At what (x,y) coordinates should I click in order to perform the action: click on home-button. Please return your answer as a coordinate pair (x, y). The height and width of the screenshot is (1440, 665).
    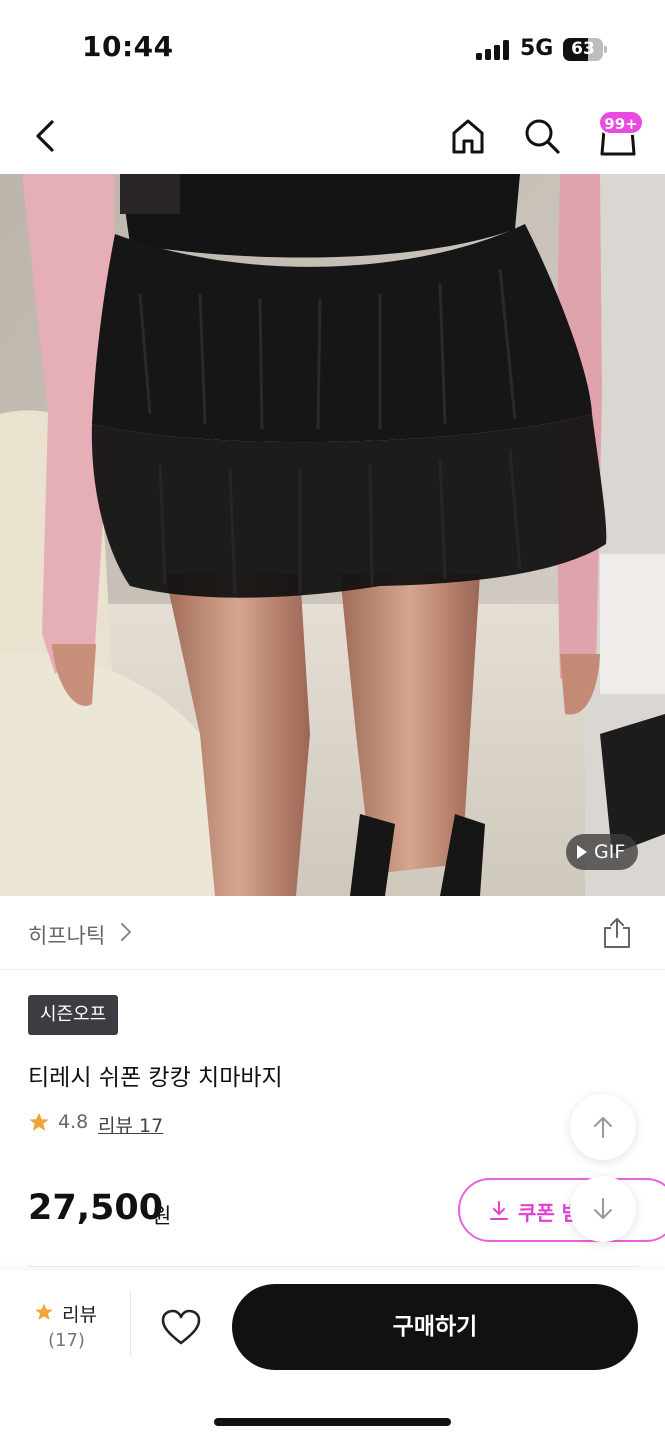
    Looking at the image, I should click on (468, 136).